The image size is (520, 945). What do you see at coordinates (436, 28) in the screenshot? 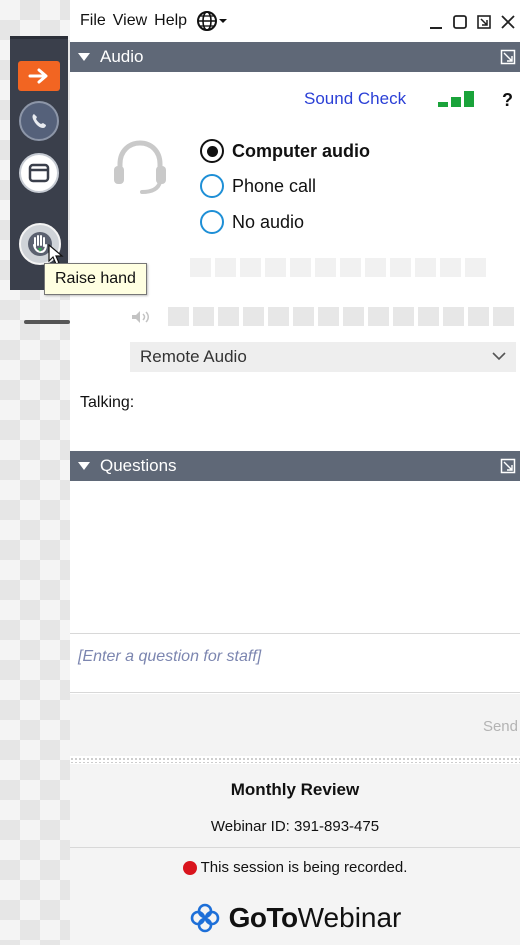
I see `minimize-icon` at bounding box center [436, 28].